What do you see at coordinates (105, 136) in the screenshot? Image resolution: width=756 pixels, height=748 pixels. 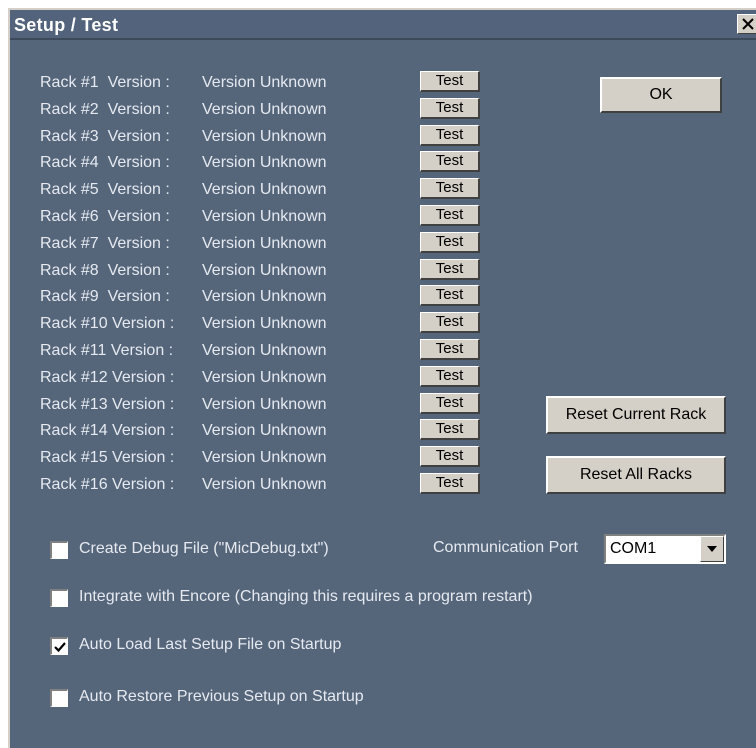 I see `rack-name-label: Rack #3 Version :` at bounding box center [105, 136].